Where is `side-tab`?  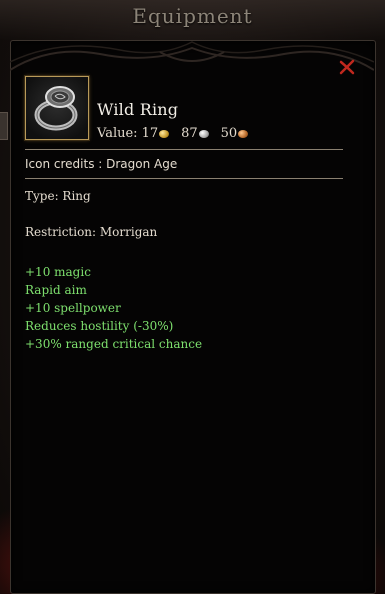
side-tab is located at coordinates (4, 126).